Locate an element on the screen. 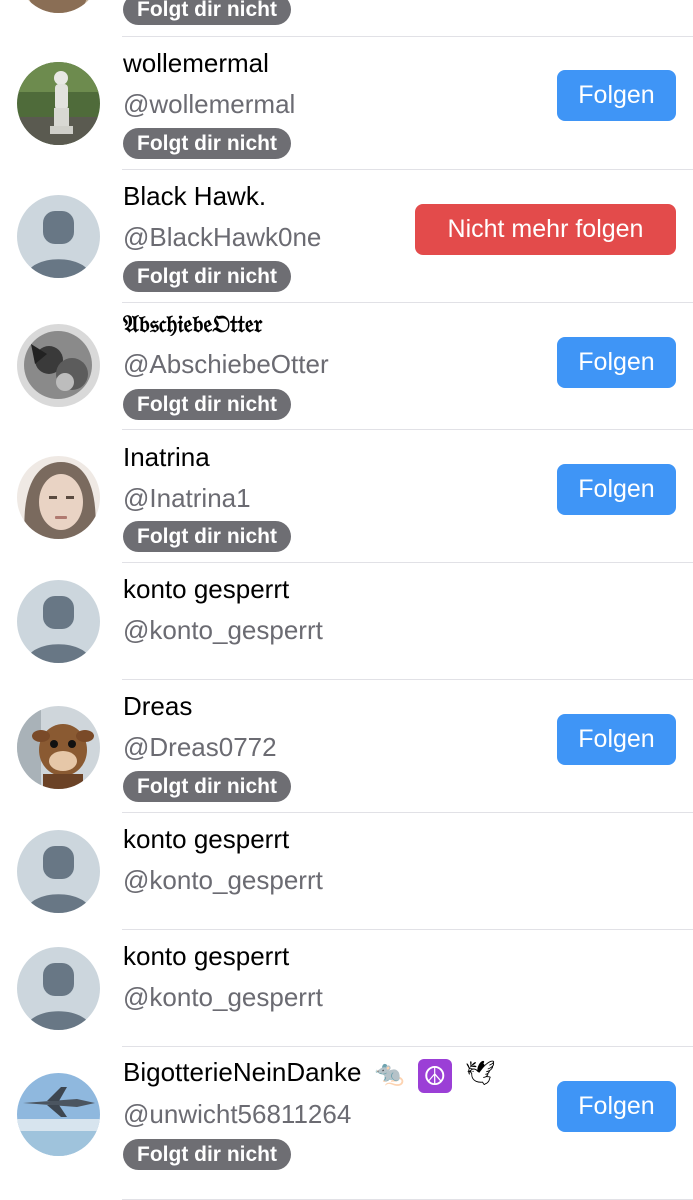 This screenshot has width=693, height=1200. rat-emoji-icon: 🐀 is located at coordinates (389, 1073).